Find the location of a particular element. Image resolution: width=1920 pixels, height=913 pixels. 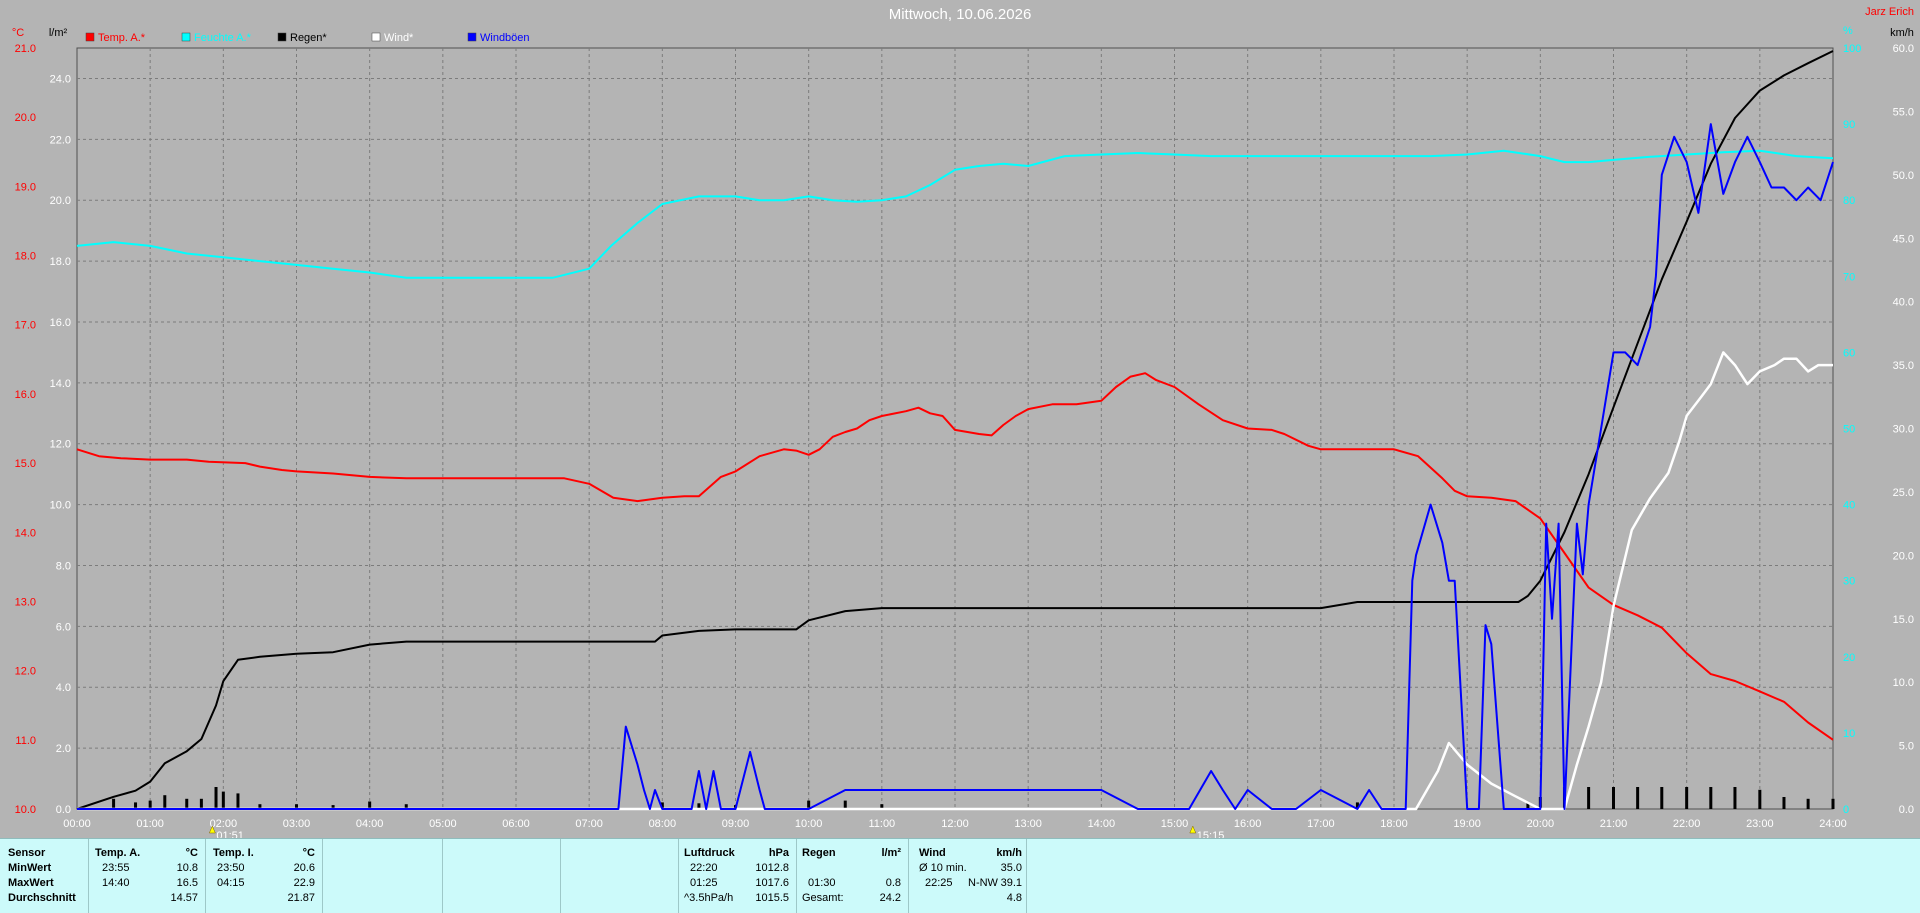

wind-max-time: 22:25 is located at coordinates (939, 883).